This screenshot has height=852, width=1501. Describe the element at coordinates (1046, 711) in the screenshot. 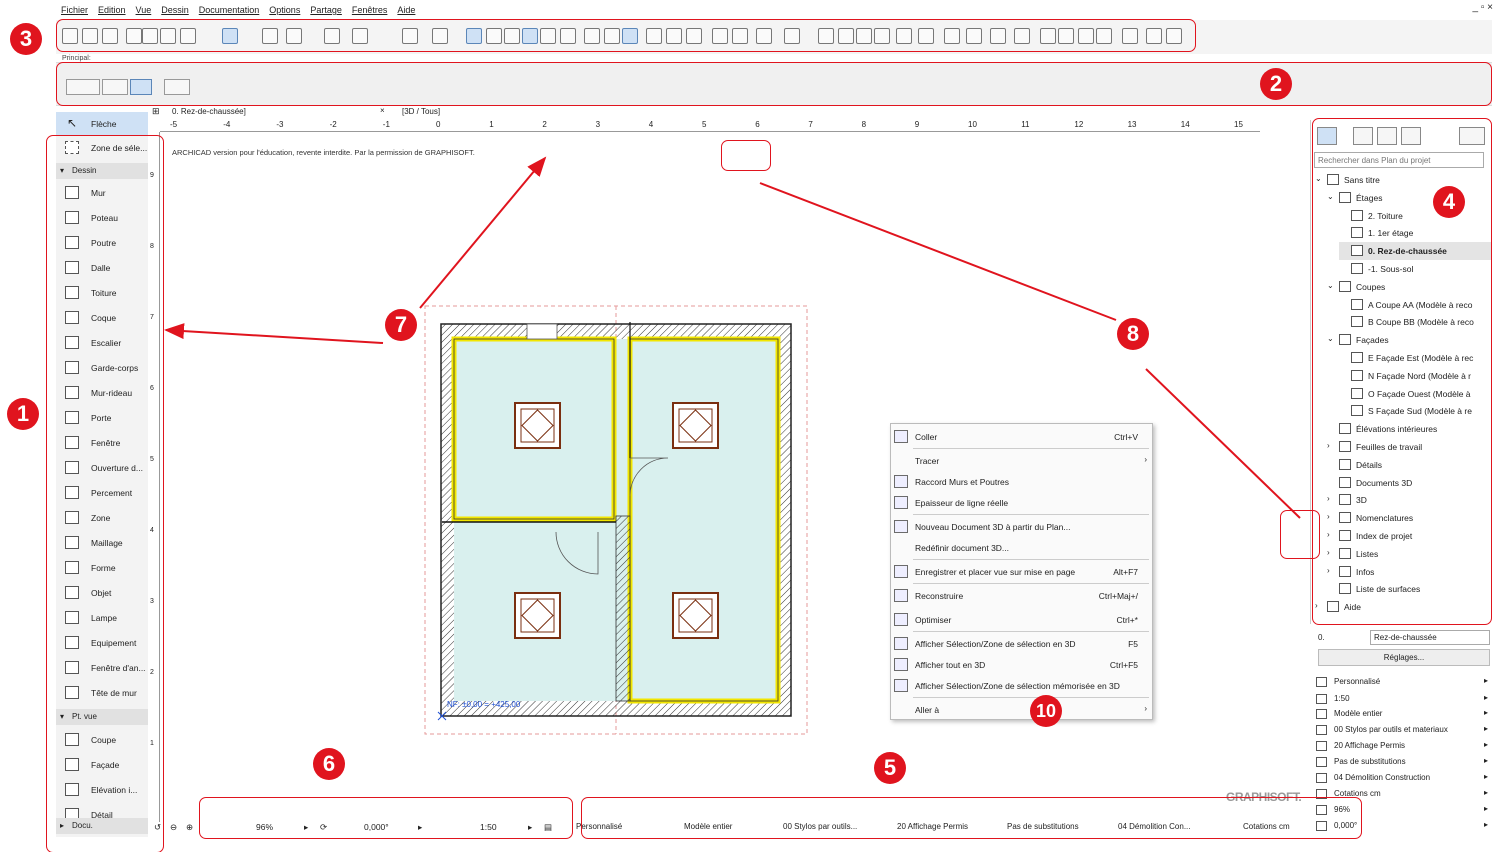

I see `badge-10: 10` at that location.